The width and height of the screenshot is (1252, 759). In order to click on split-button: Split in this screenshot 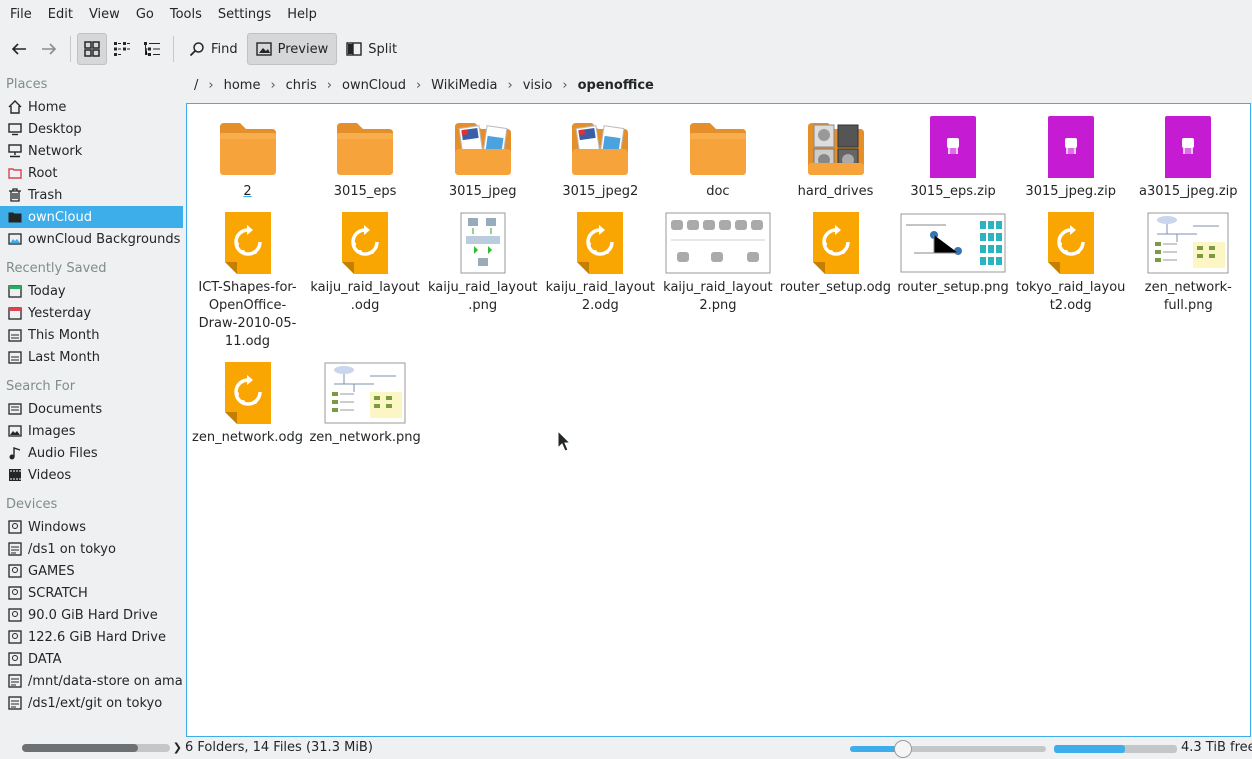, I will do `click(371, 49)`.